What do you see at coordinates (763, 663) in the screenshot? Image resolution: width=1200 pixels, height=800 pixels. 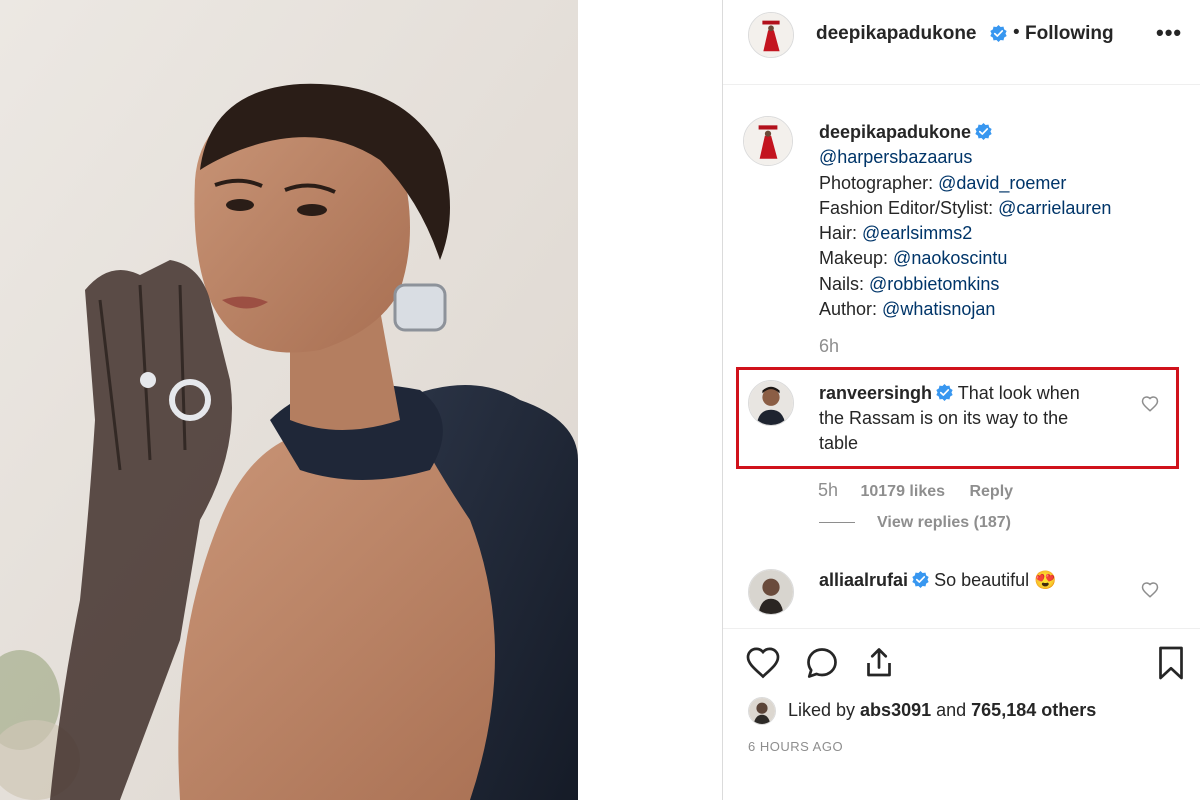 I see `heart-icon` at bounding box center [763, 663].